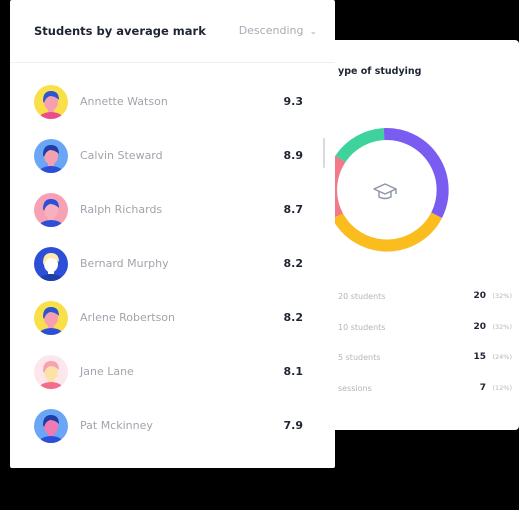 Image resolution: width=519 pixels, height=510 pixels. Describe the element at coordinates (426, 395) in the screenshot. I see `stat-row: sessions 7 (12%)` at that location.